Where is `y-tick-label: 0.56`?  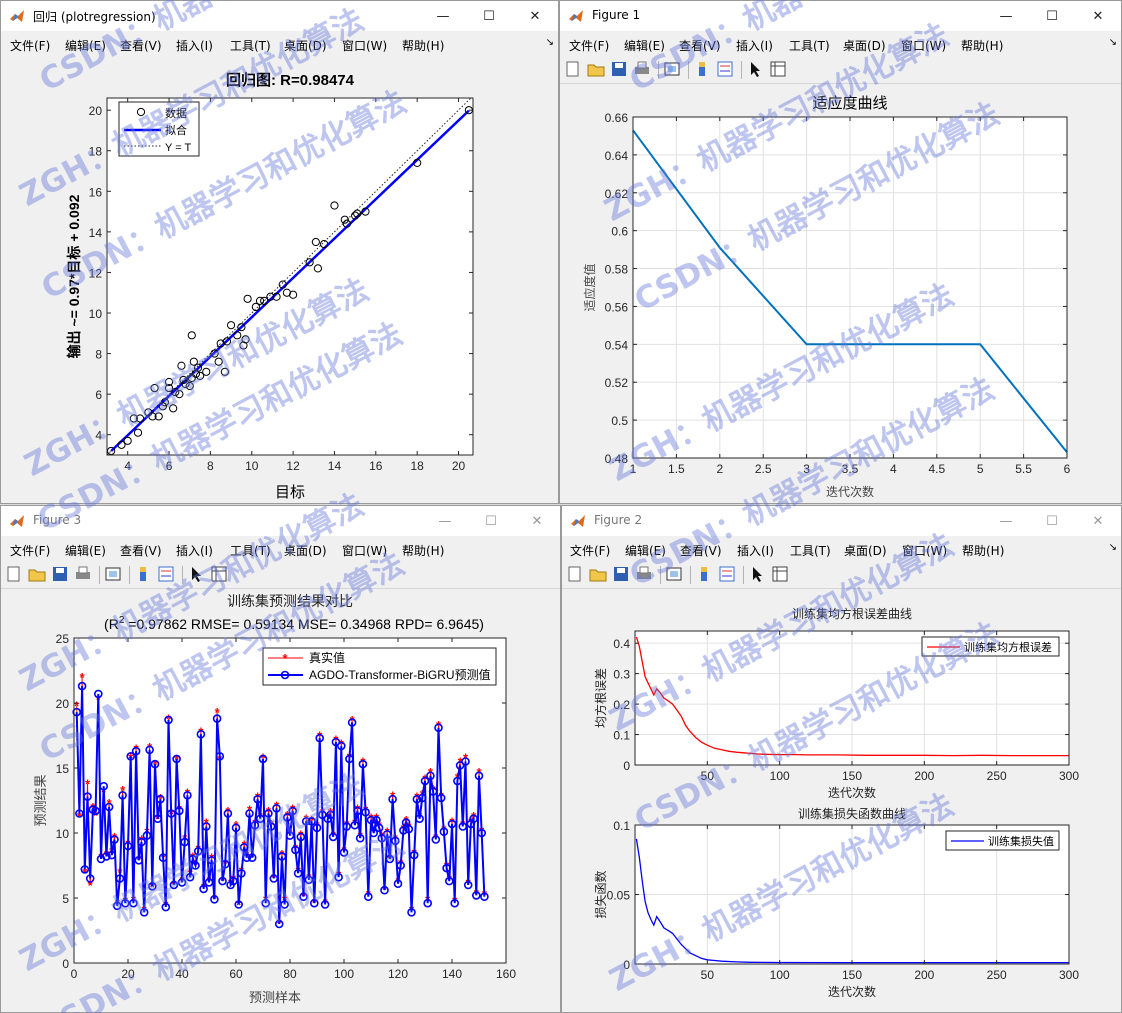 y-tick-label: 0.56 is located at coordinates (617, 307).